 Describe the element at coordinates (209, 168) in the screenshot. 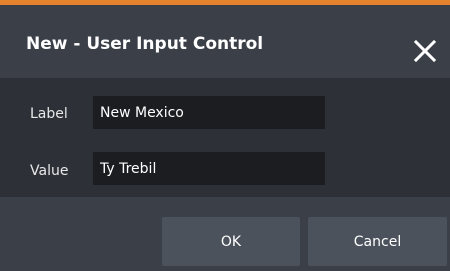

I see `value-input` at that location.